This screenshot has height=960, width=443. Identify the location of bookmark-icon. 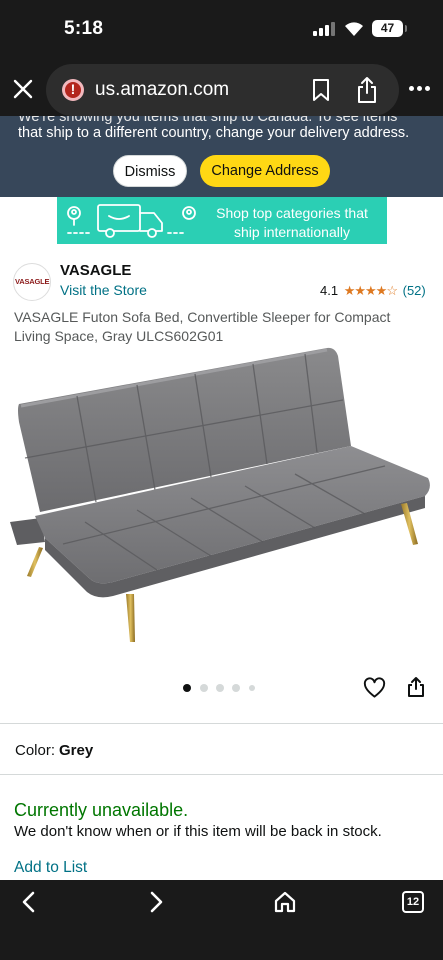
(321, 90).